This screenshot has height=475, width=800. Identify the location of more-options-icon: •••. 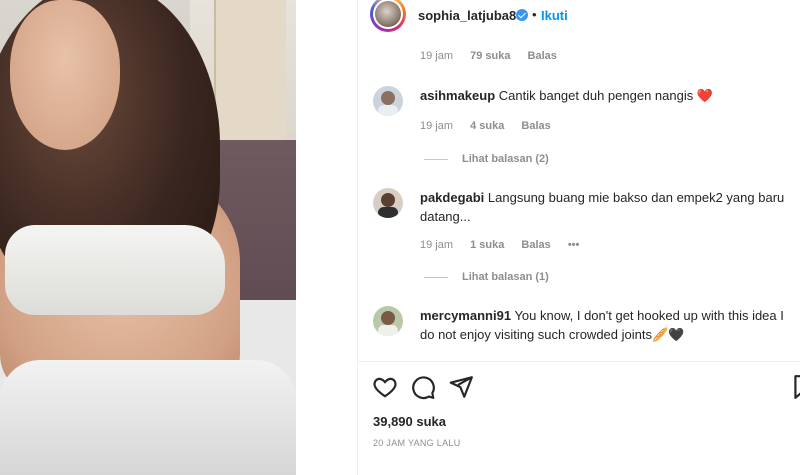
(574, 245).